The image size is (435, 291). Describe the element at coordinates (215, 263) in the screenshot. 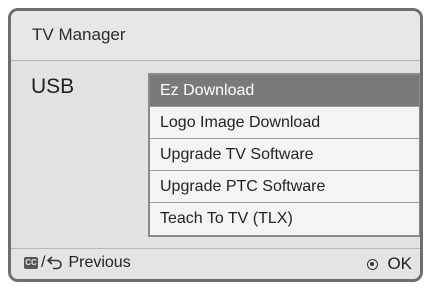

I see `dialog-footer: CC / Previous OK` at that location.